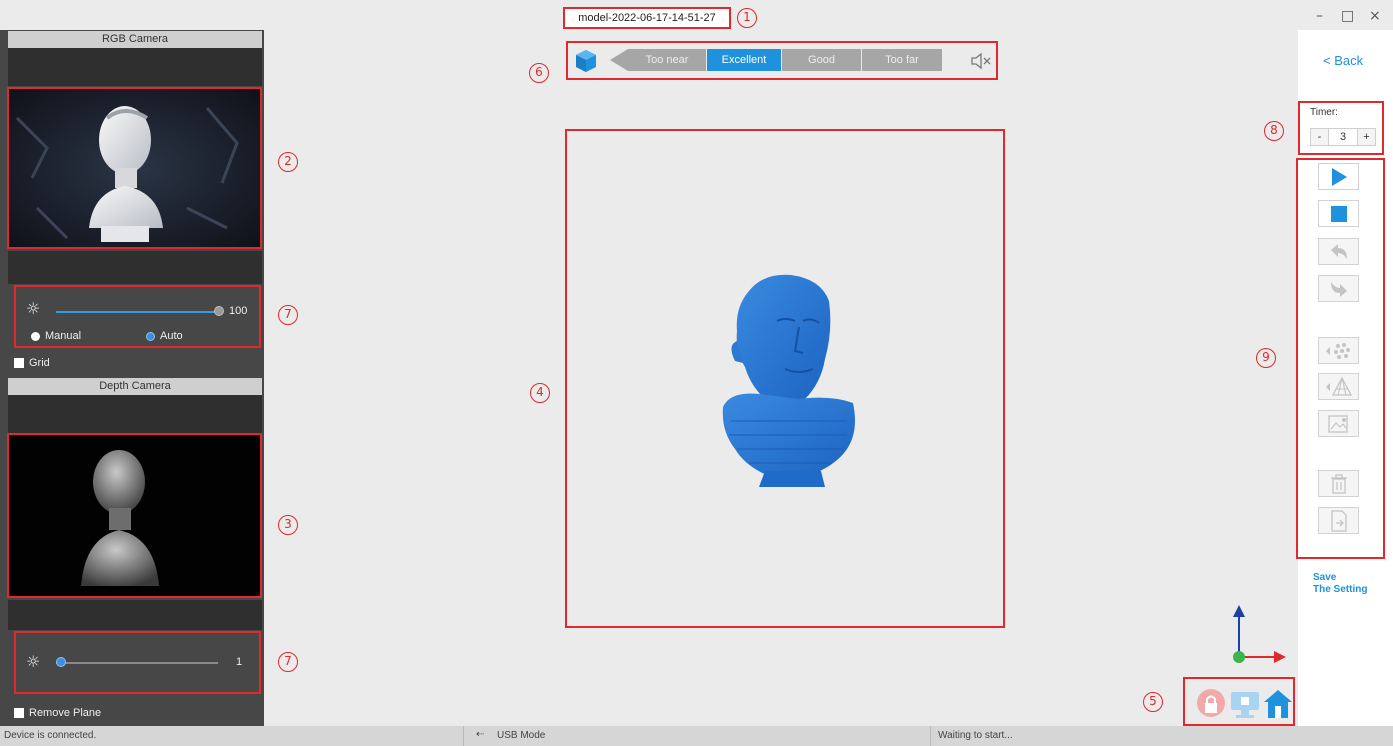 Image resolution: width=1393 pixels, height=746 pixels. What do you see at coordinates (1340, 589) in the screenshot?
I see `save-setting-line2: The Setting` at bounding box center [1340, 589].